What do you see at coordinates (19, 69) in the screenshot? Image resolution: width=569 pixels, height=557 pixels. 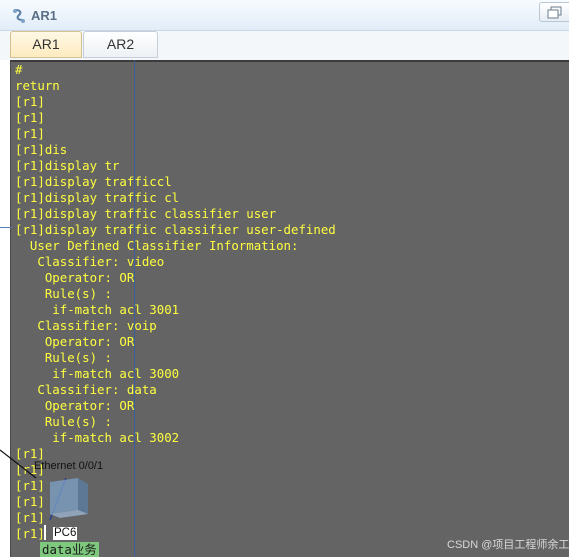 I see `console-line: #` at bounding box center [19, 69].